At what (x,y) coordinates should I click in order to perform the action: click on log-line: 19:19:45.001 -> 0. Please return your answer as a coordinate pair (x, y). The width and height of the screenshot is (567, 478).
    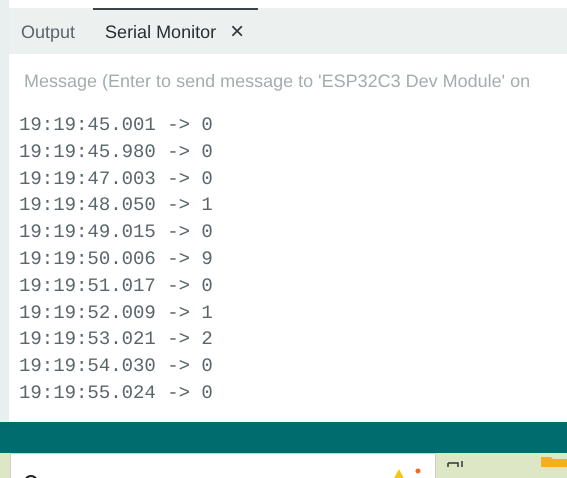
    Looking at the image, I should click on (116, 125).